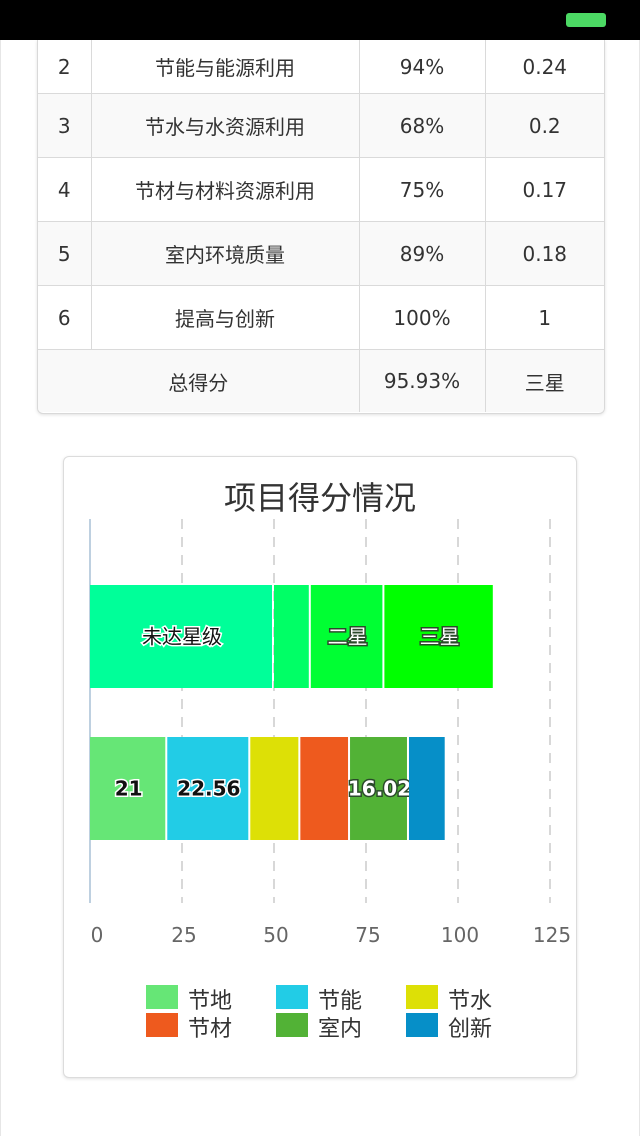 This screenshot has height=1136, width=640. Describe the element at coordinates (199, 380) in the screenshot. I see `total-label: 总得分` at that location.